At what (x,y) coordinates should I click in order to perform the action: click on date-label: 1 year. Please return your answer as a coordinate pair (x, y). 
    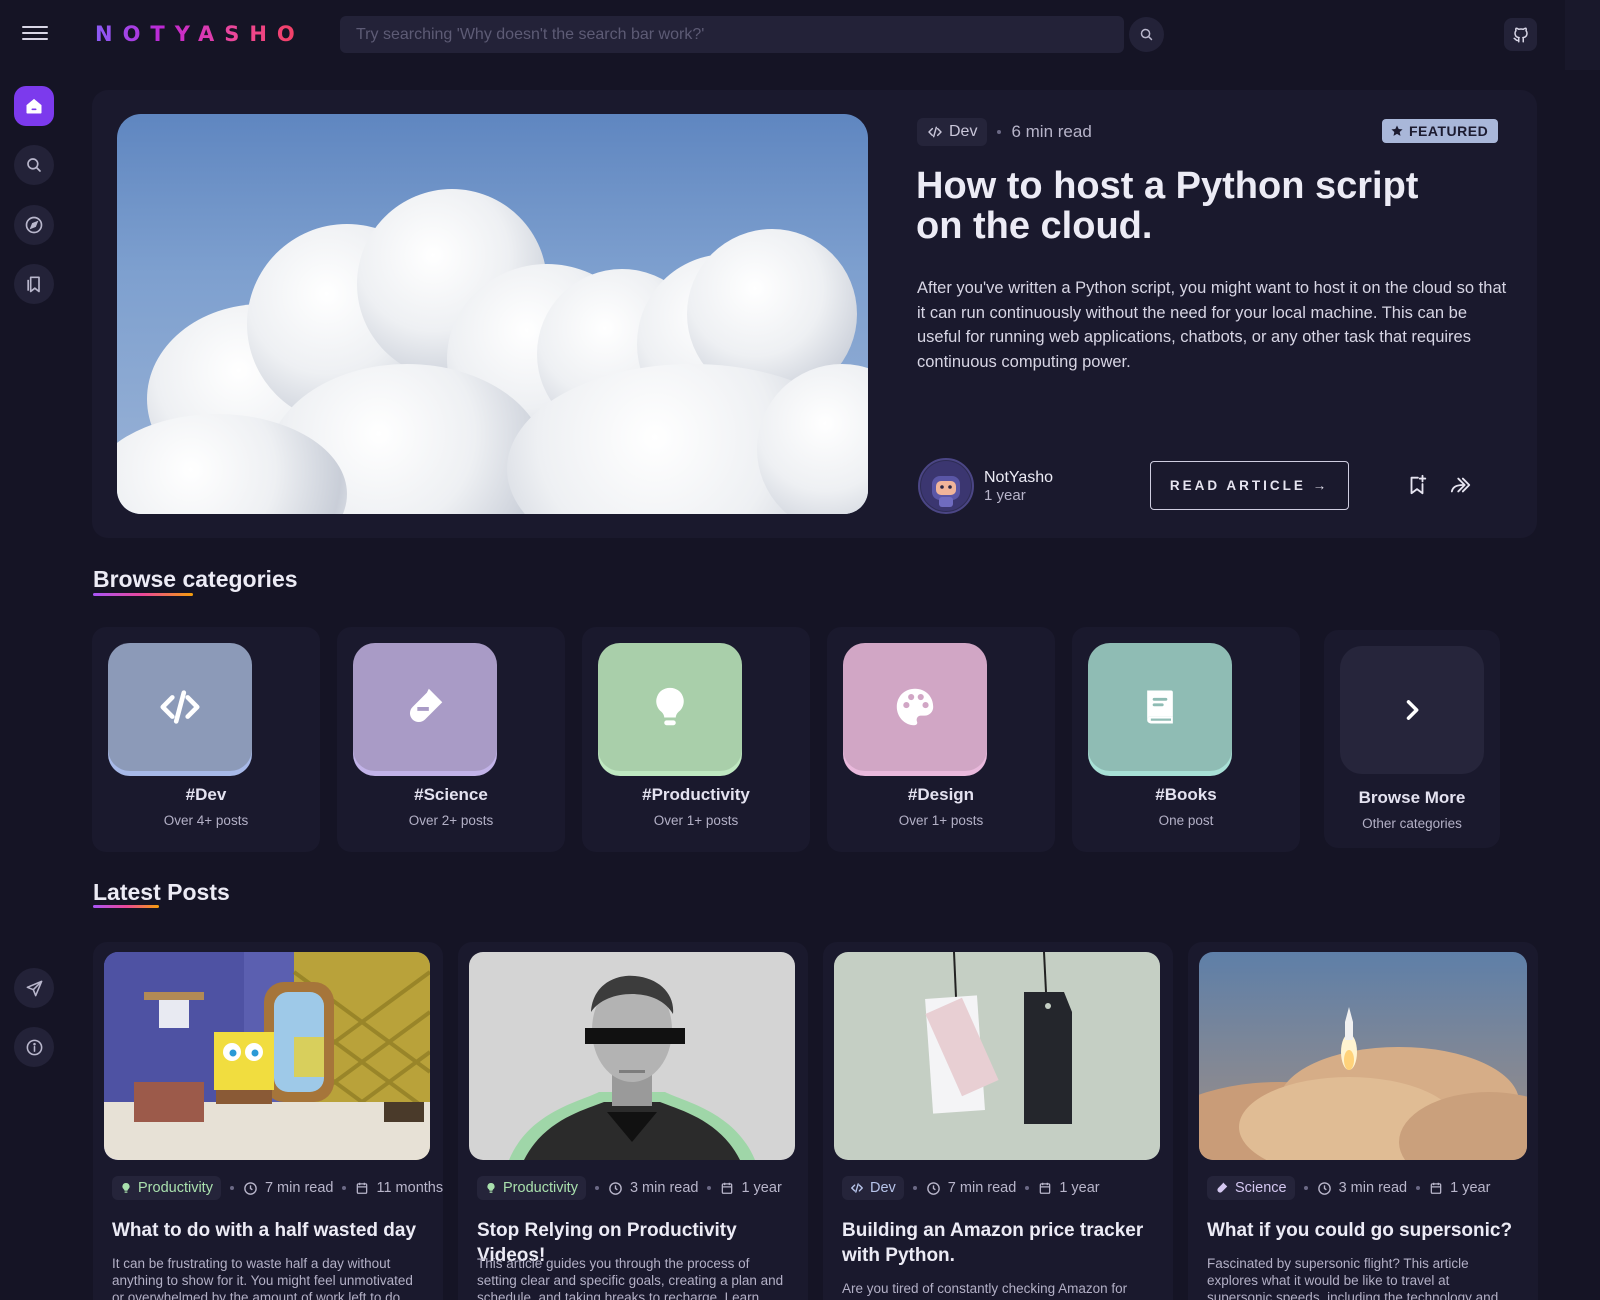
    Looking at the image, I should click on (1079, 1188).